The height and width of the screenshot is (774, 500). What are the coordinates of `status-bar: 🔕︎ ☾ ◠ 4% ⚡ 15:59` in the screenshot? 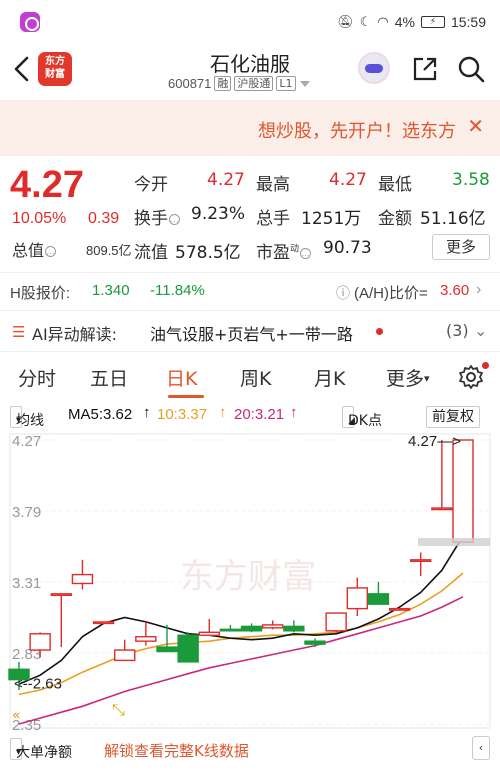 It's located at (250, 22).